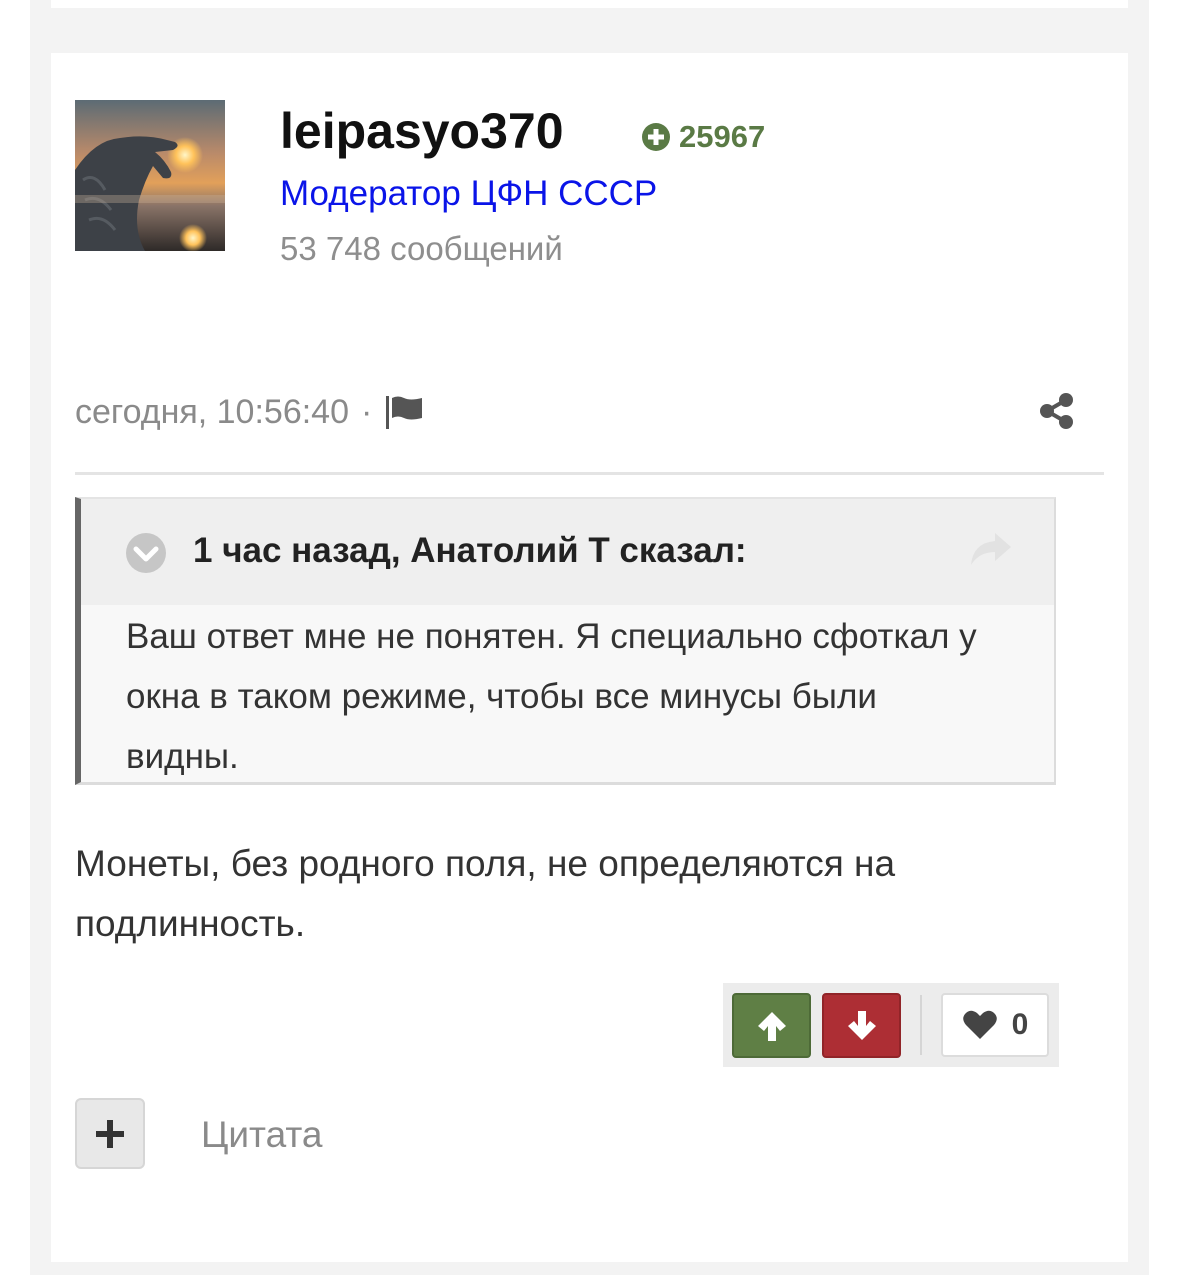 Image resolution: width=1179 pixels, height=1275 pixels. What do you see at coordinates (589, 473) in the screenshot?
I see `meta-divider` at bounding box center [589, 473].